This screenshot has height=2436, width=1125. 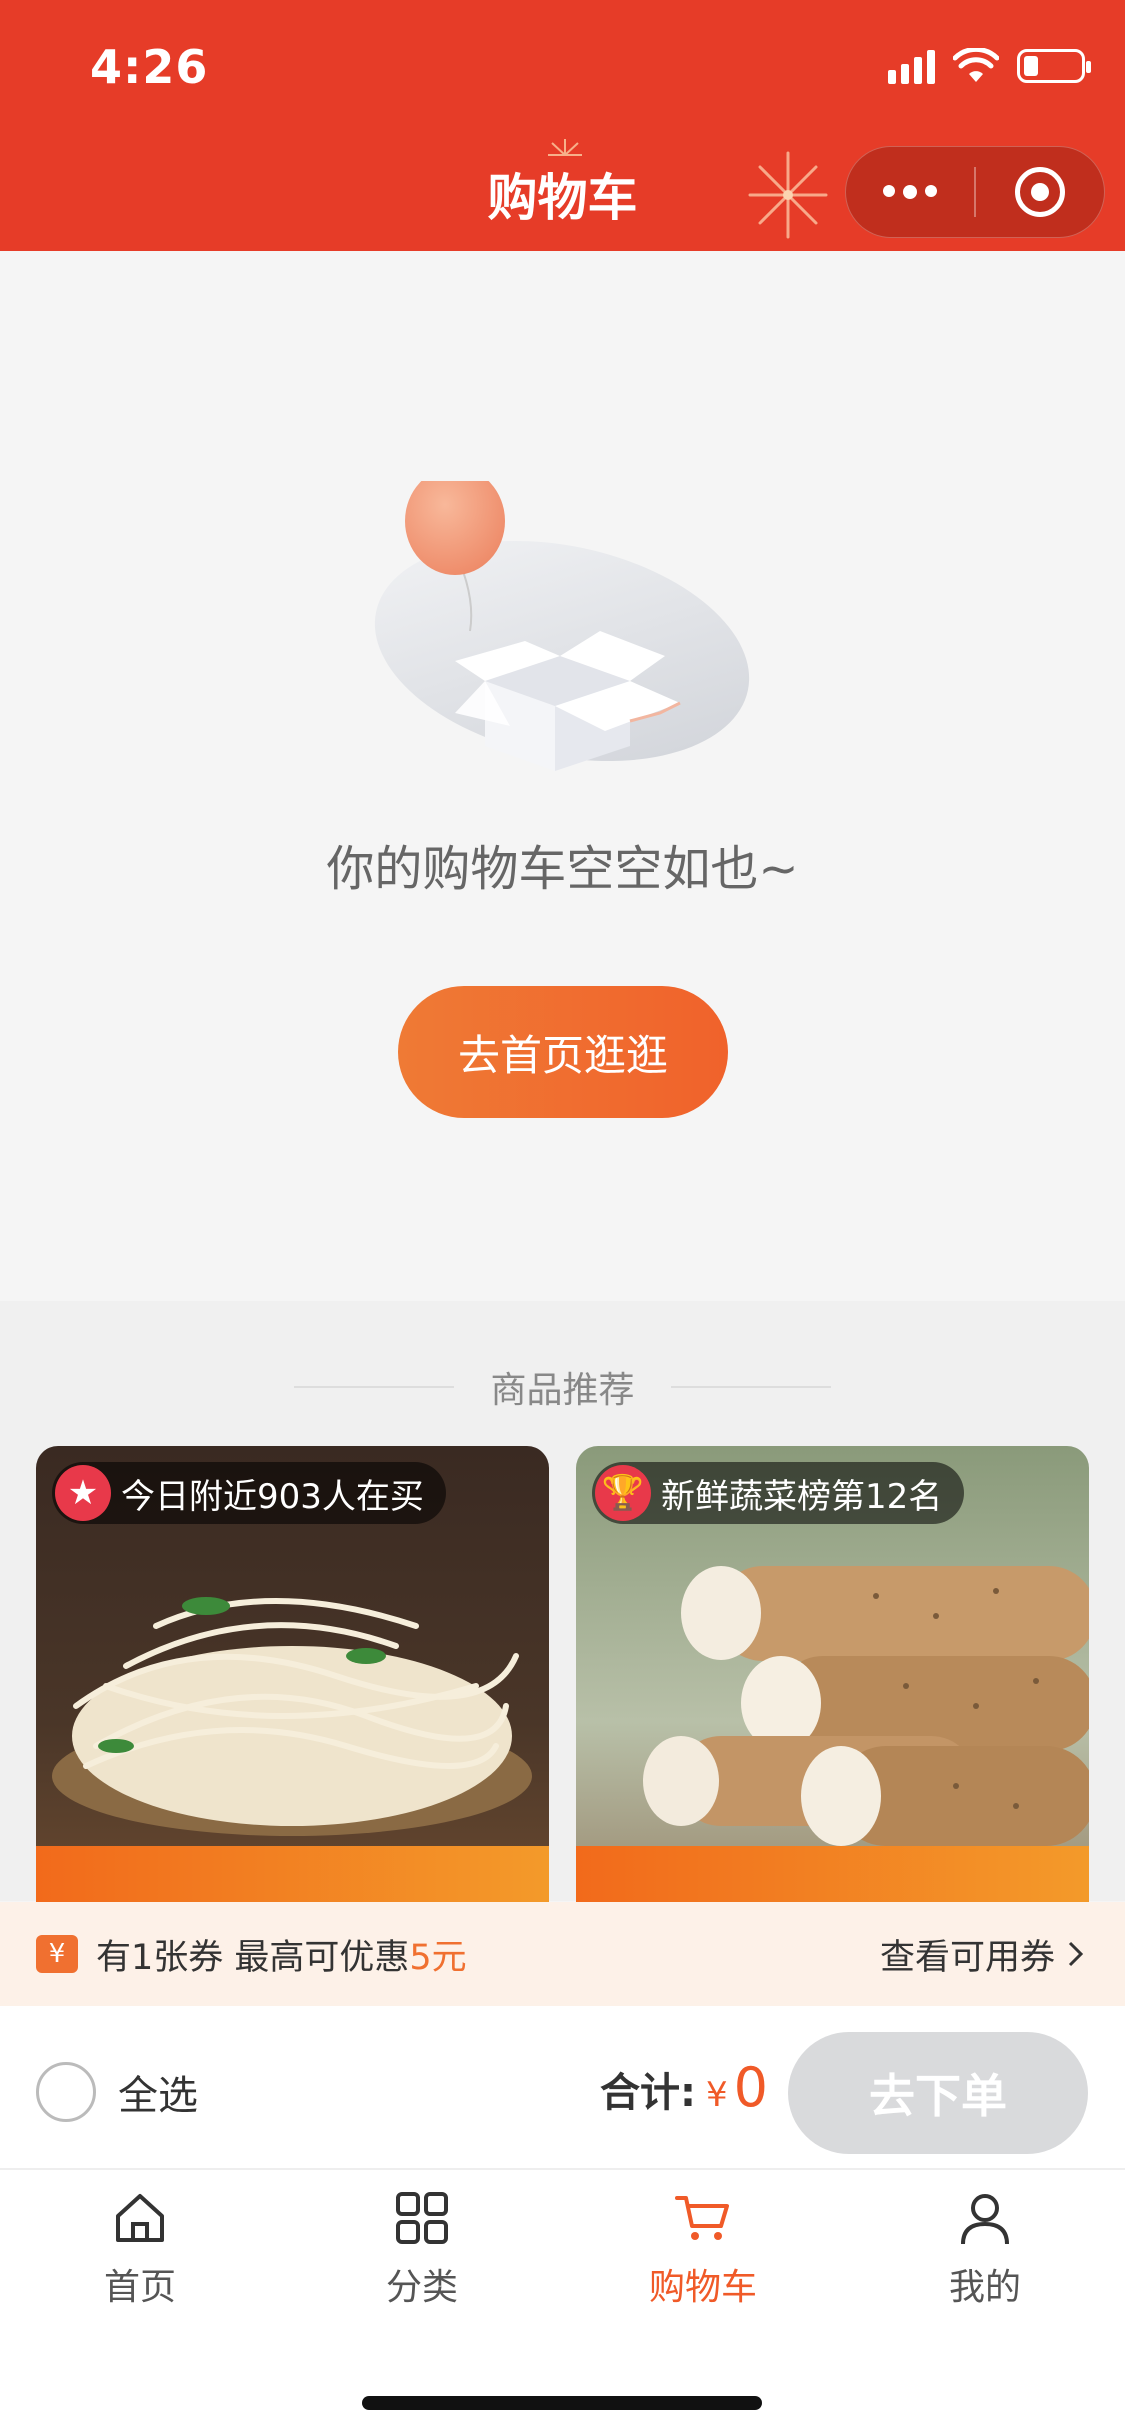 I want to click on empty-box-icon, so click(x=562, y=626).